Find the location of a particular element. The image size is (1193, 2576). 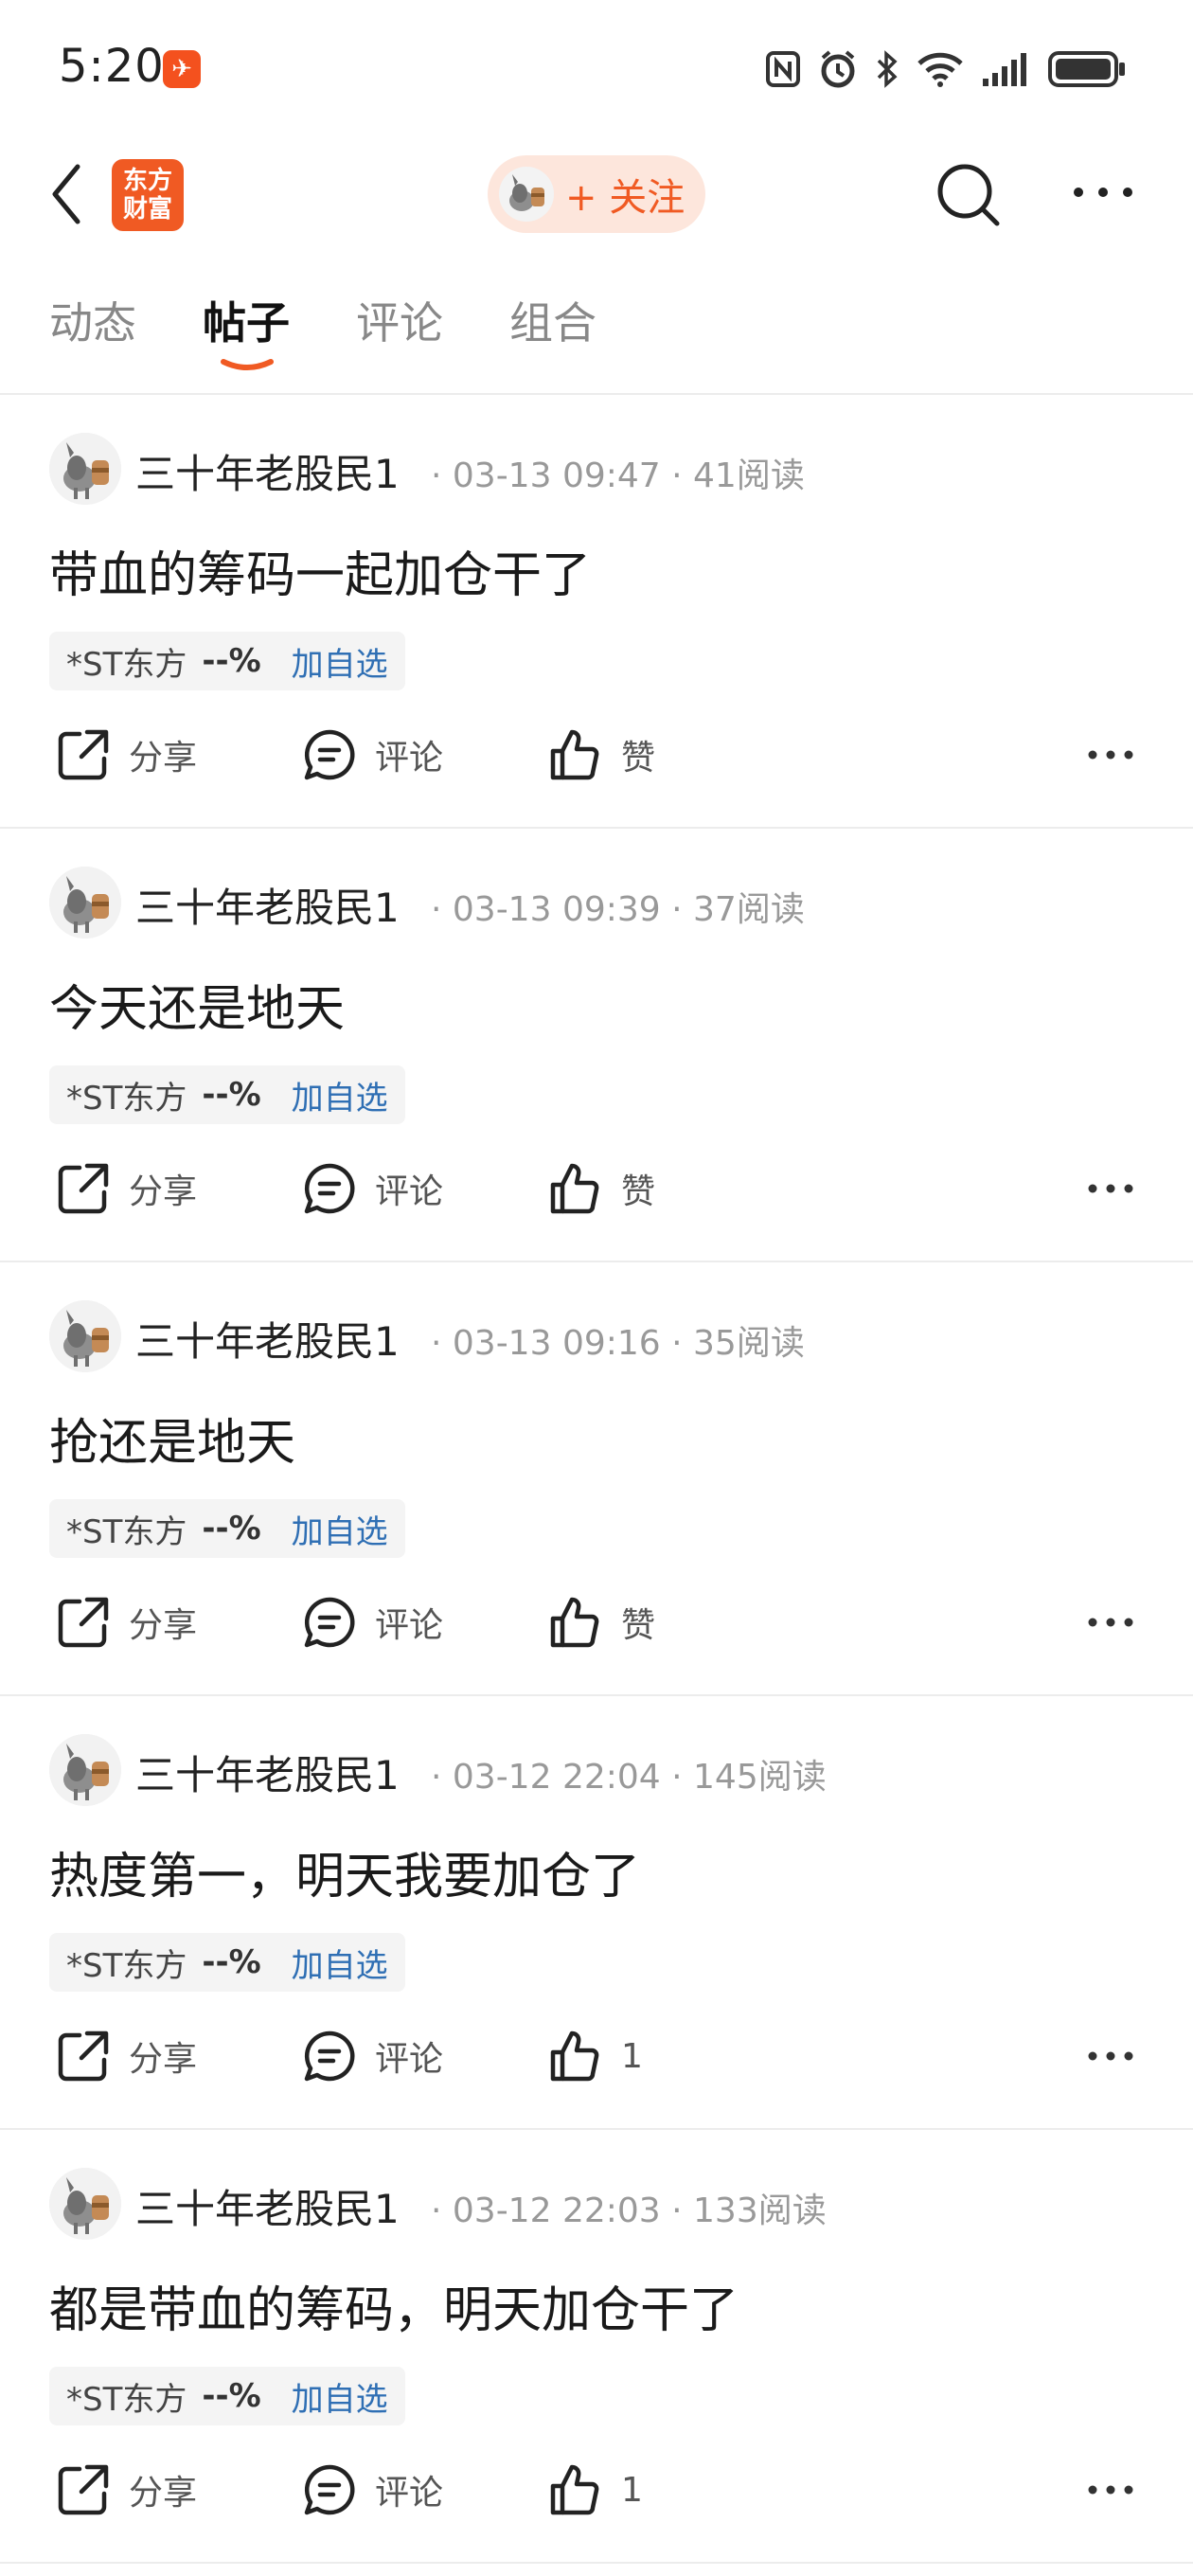

alarm-icon is located at coordinates (838, 69).